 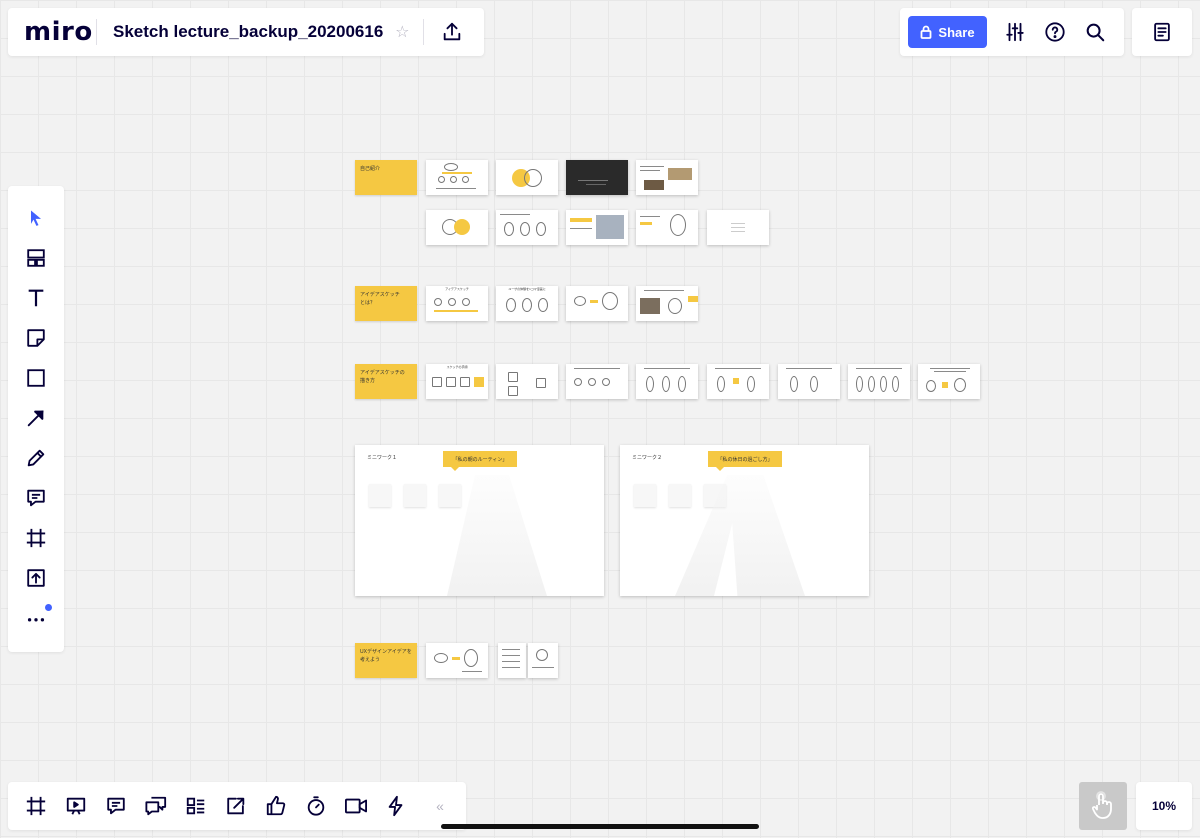 I want to click on mini-work-frame-1: ミニワーク１ 「私の朝のルーティン」, so click(x=479, y=520).